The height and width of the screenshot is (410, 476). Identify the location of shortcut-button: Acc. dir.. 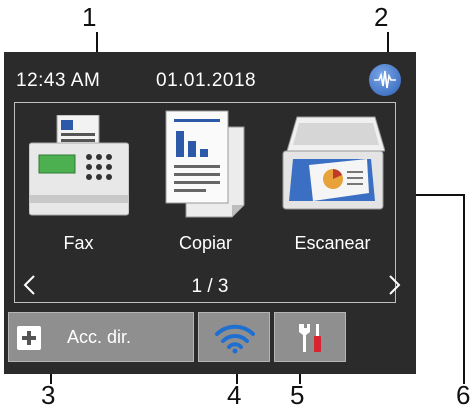
(101, 337).